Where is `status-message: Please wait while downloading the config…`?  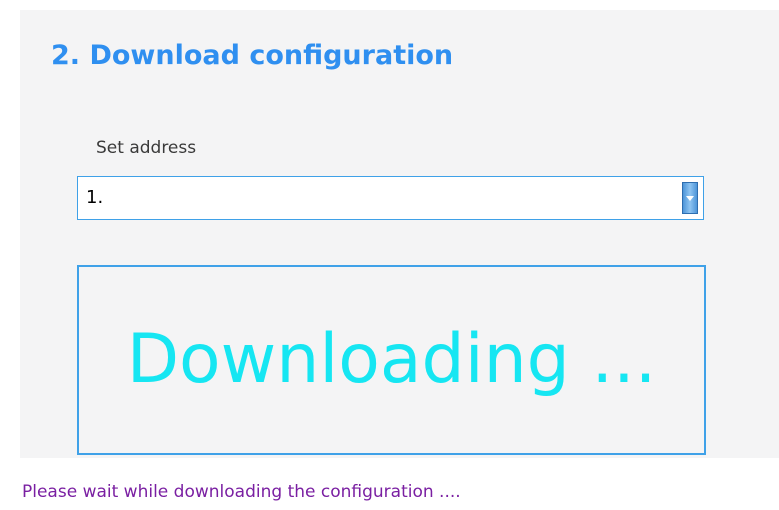
status-message: Please wait while downloading the config… is located at coordinates (241, 492).